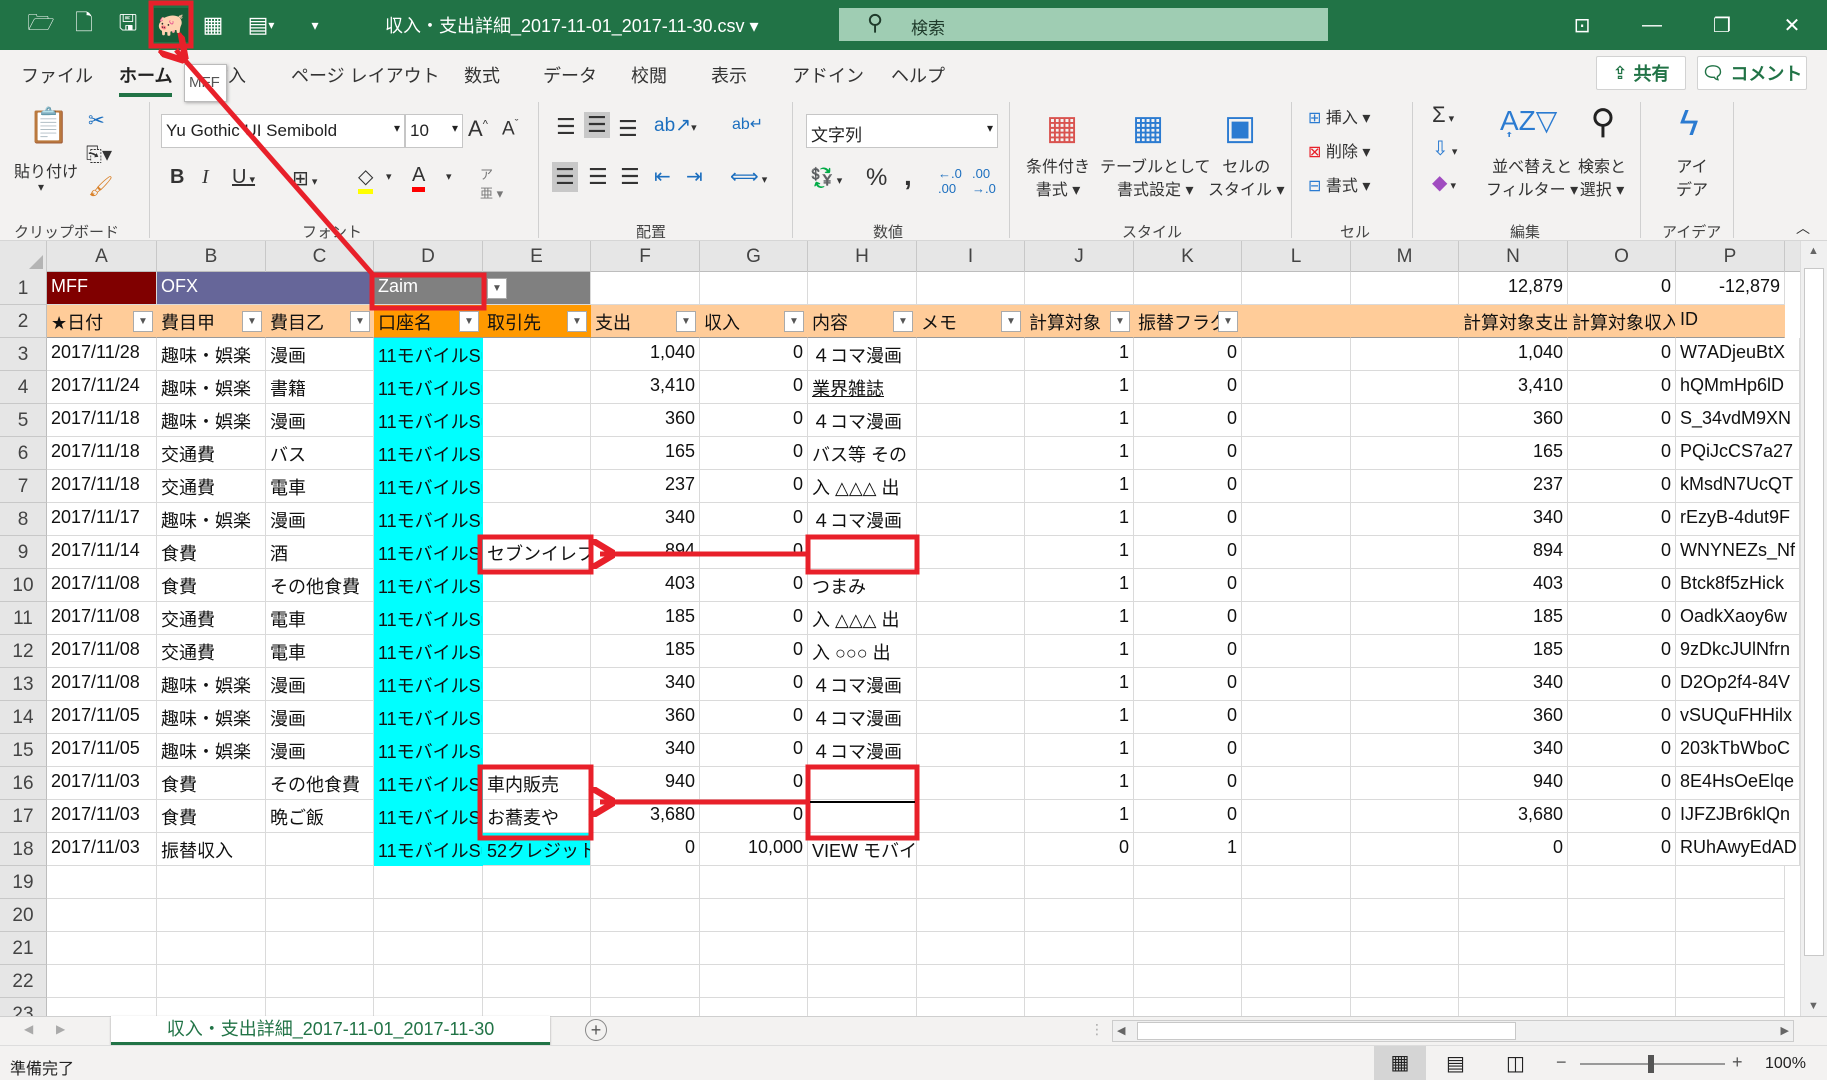 The width and height of the screenshot is (1827, 1080). I want to click on cell-B8: 趣味・娯楽, so click(211, 519).